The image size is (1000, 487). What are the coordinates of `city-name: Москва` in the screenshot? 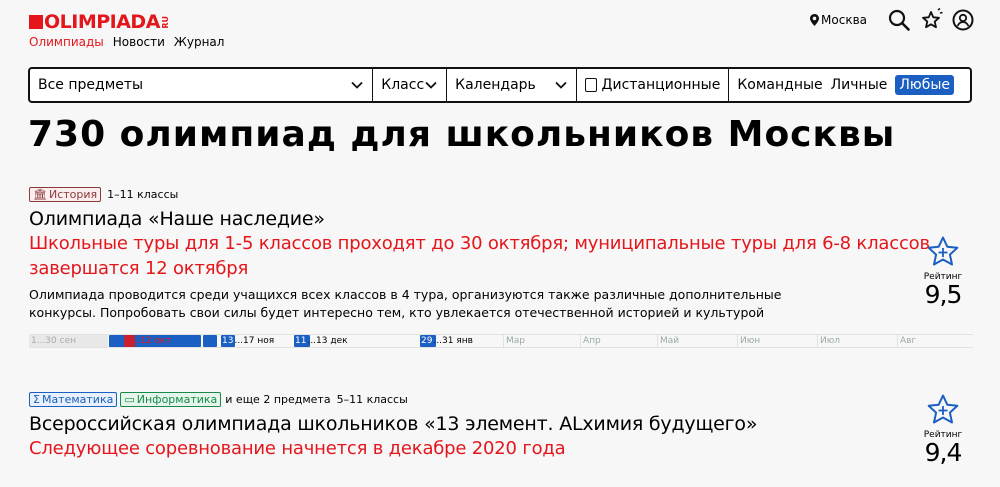 It's located at (844, 20).